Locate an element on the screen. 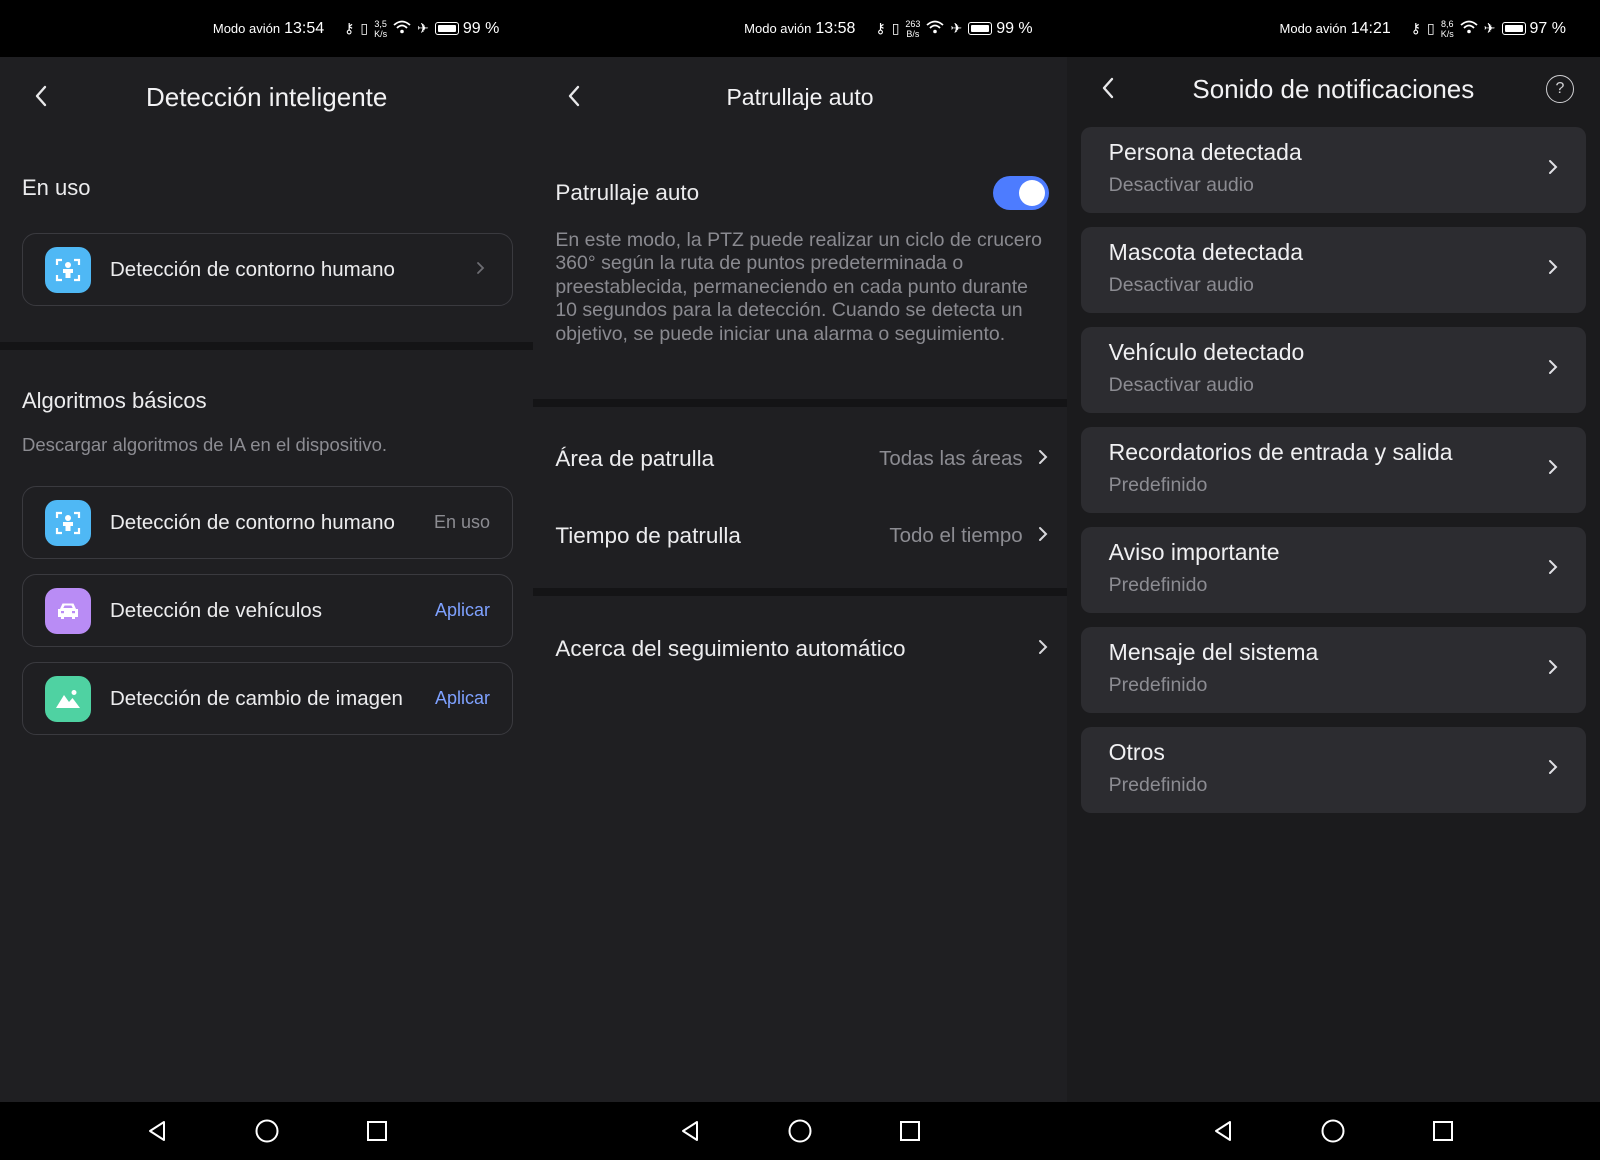 The width and height of the screenshot is (1600, 1160). patrol-time-row: Tiempo de patrulla Todo el tiempo is located at coordinates (802, 536).